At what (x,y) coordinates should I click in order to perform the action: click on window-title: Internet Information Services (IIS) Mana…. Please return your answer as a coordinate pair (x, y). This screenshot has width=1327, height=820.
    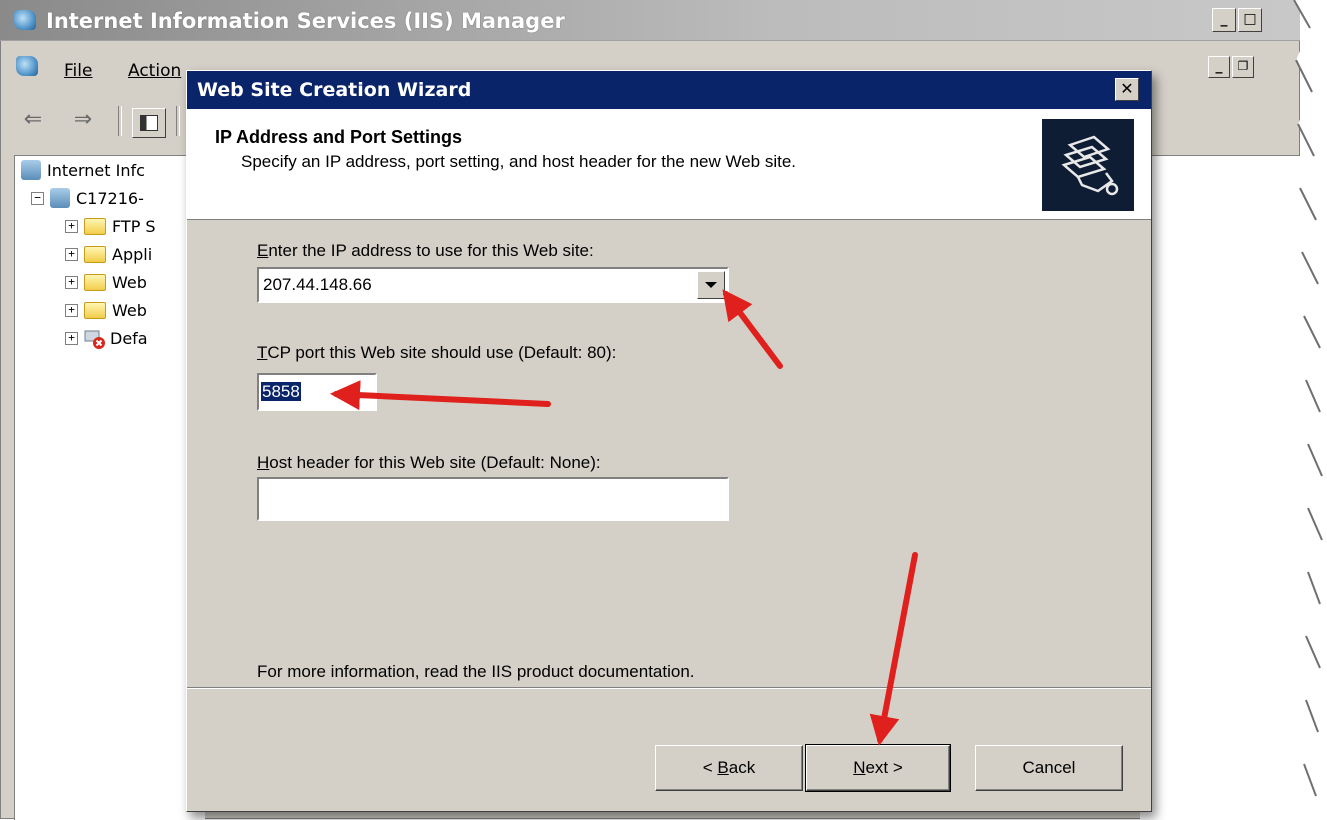
    Looking at the image, I should click on (305, 21).